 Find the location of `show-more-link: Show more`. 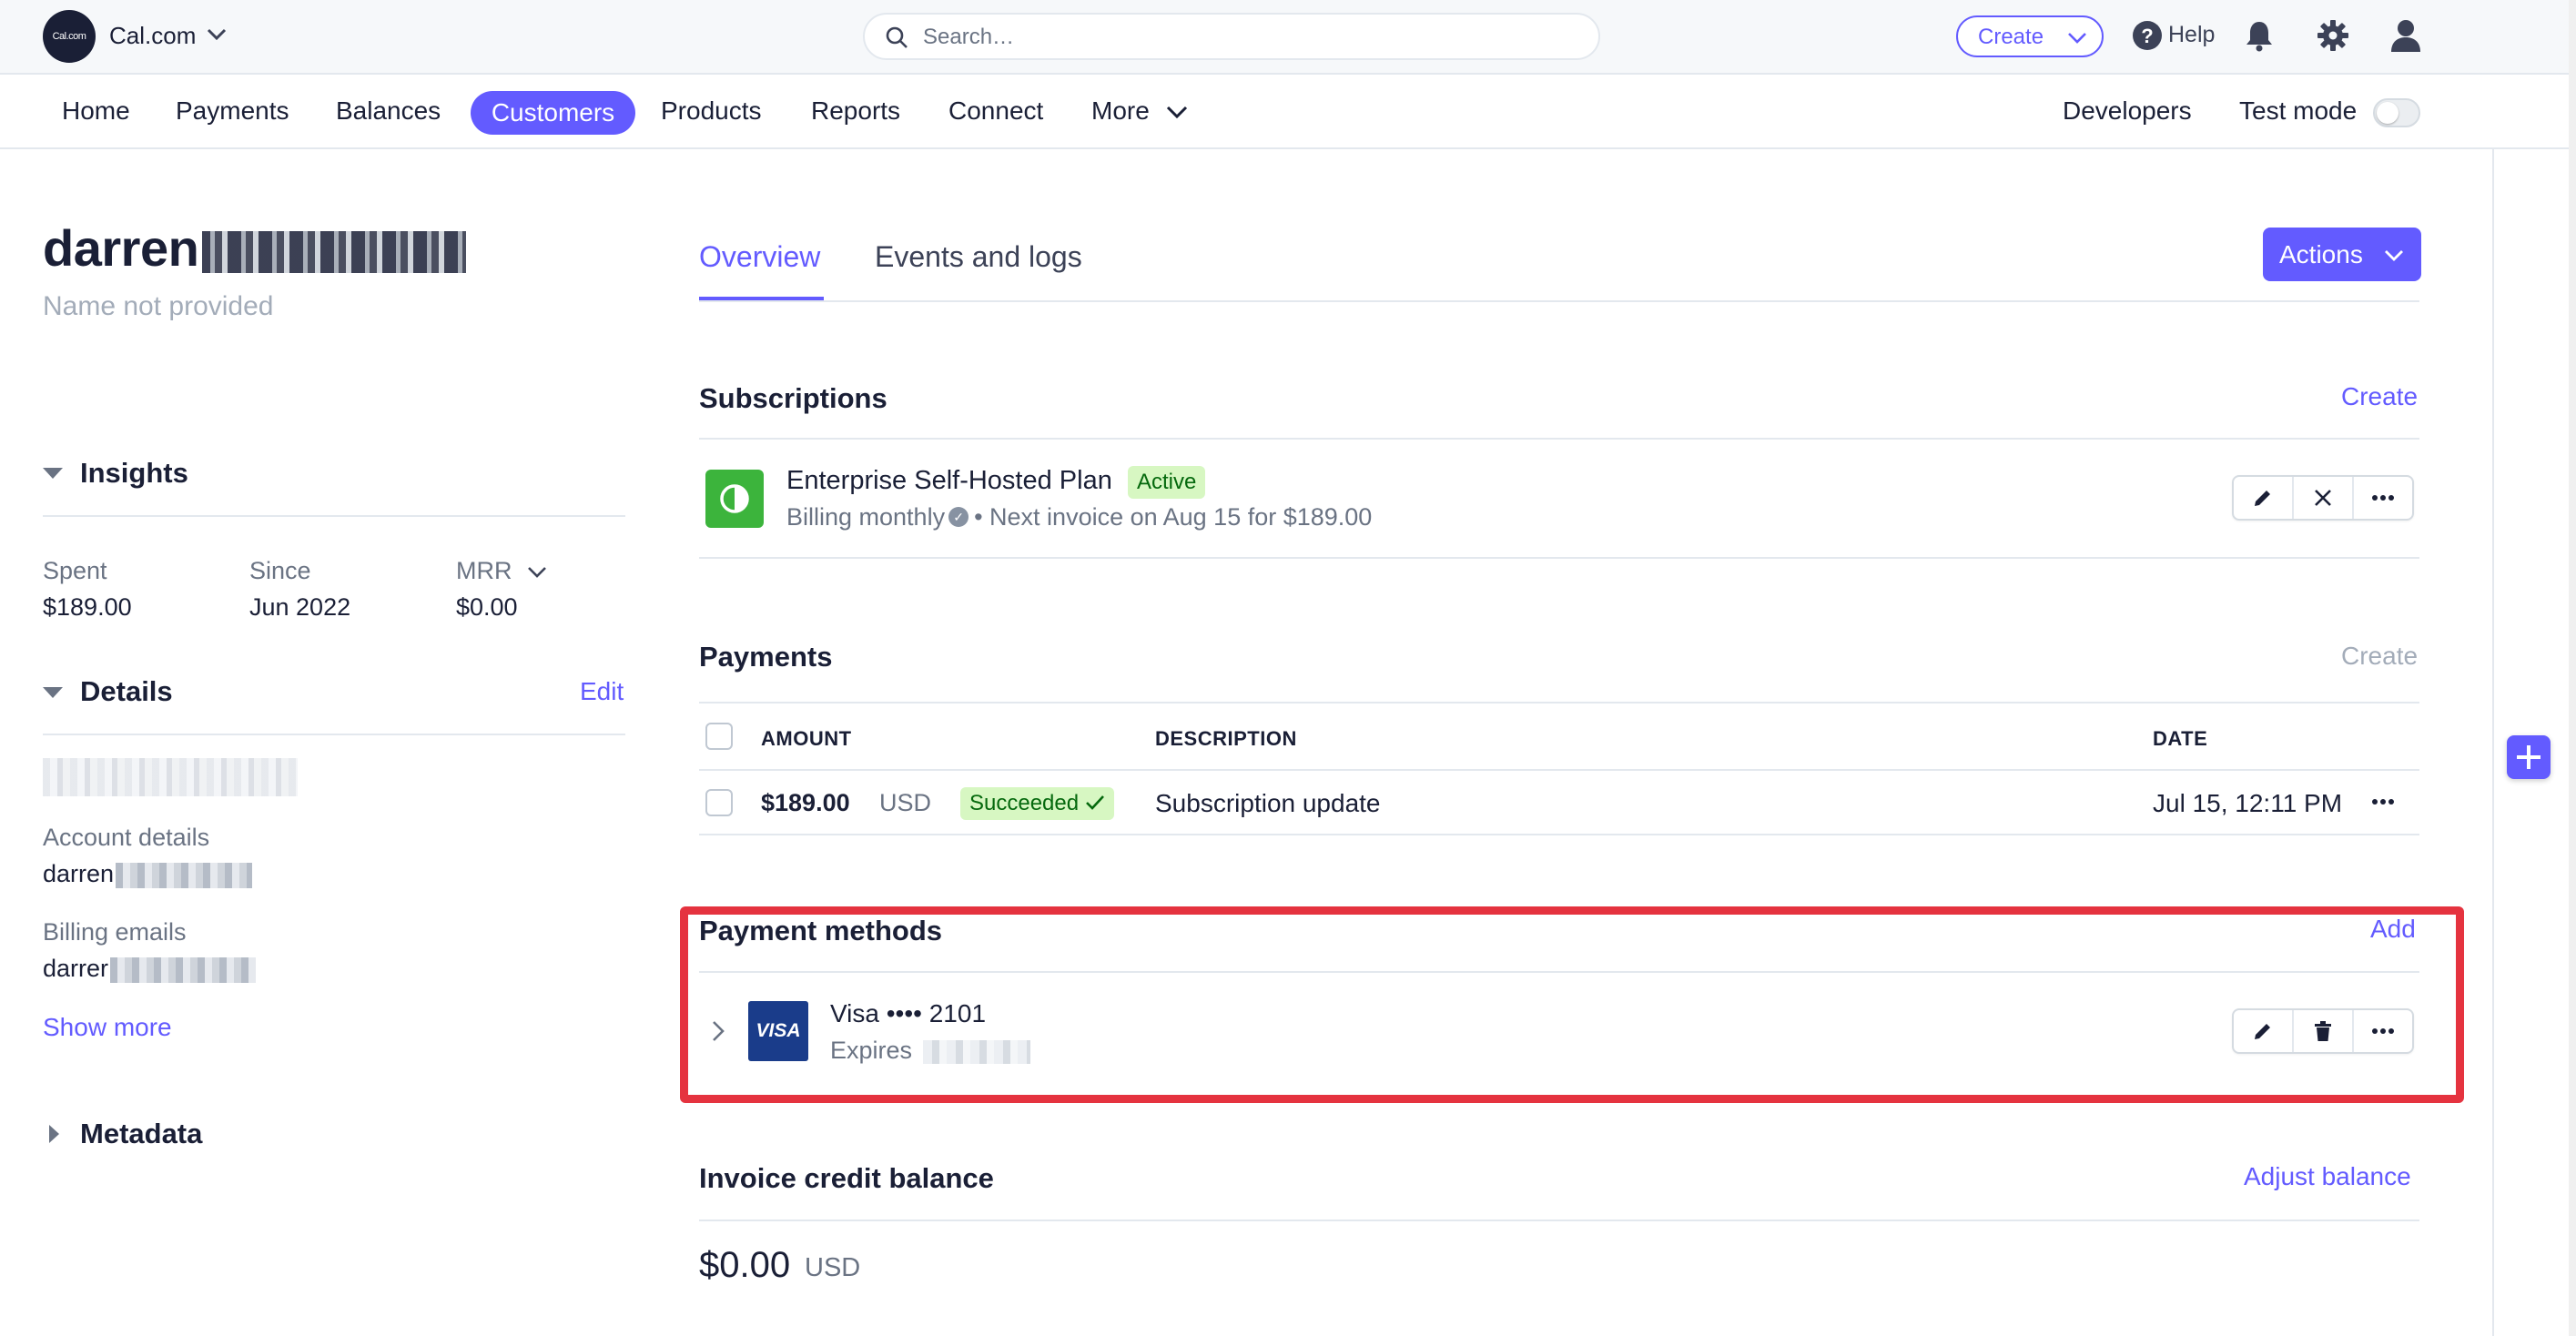

show-more-link: Show more is located at coordinates (107, 1027).